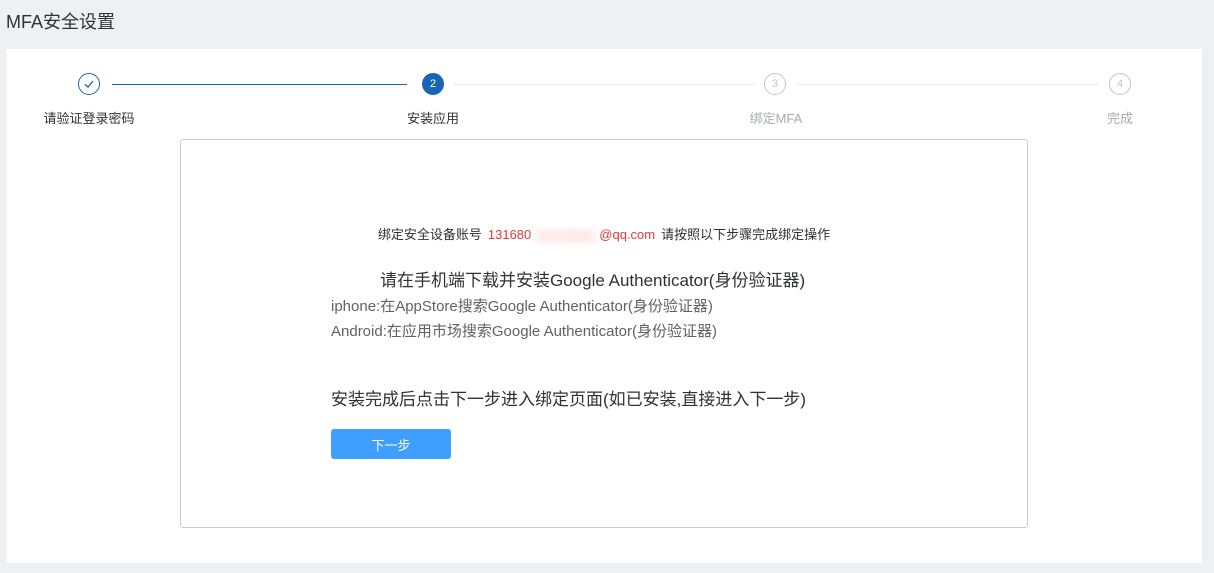 The width and height of the screenshot is (1214, 573). I want to click on account-email: 131680 @qq.com, so click(571, 235).